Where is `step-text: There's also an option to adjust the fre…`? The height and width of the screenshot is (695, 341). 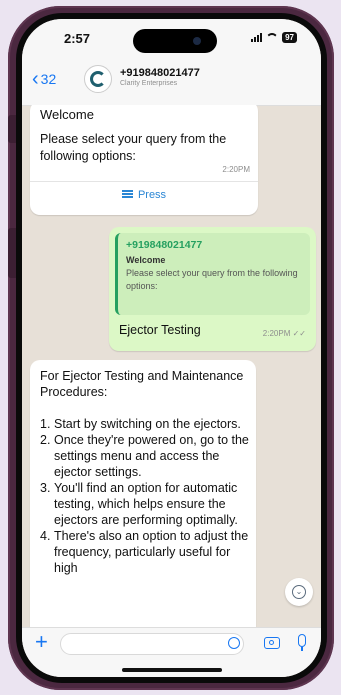
step-text: There's also an option to adjust the fre… is located at coordinates (151, 552).